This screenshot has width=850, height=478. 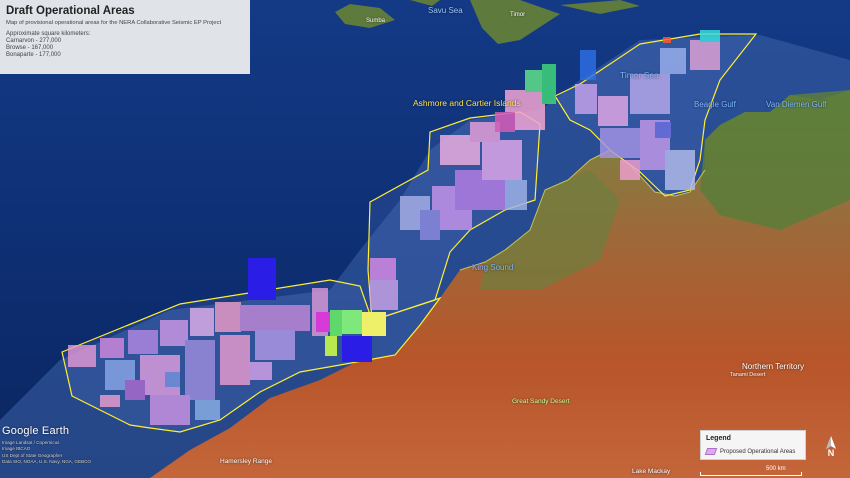 I want to click on label-beagle-gulf: Beagle Gulf, so click(x=715, y=104).